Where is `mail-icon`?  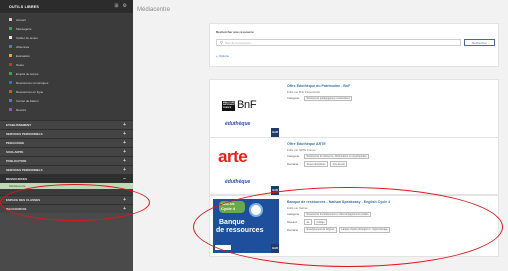 mail-icon is located at coordinates (10, 28).